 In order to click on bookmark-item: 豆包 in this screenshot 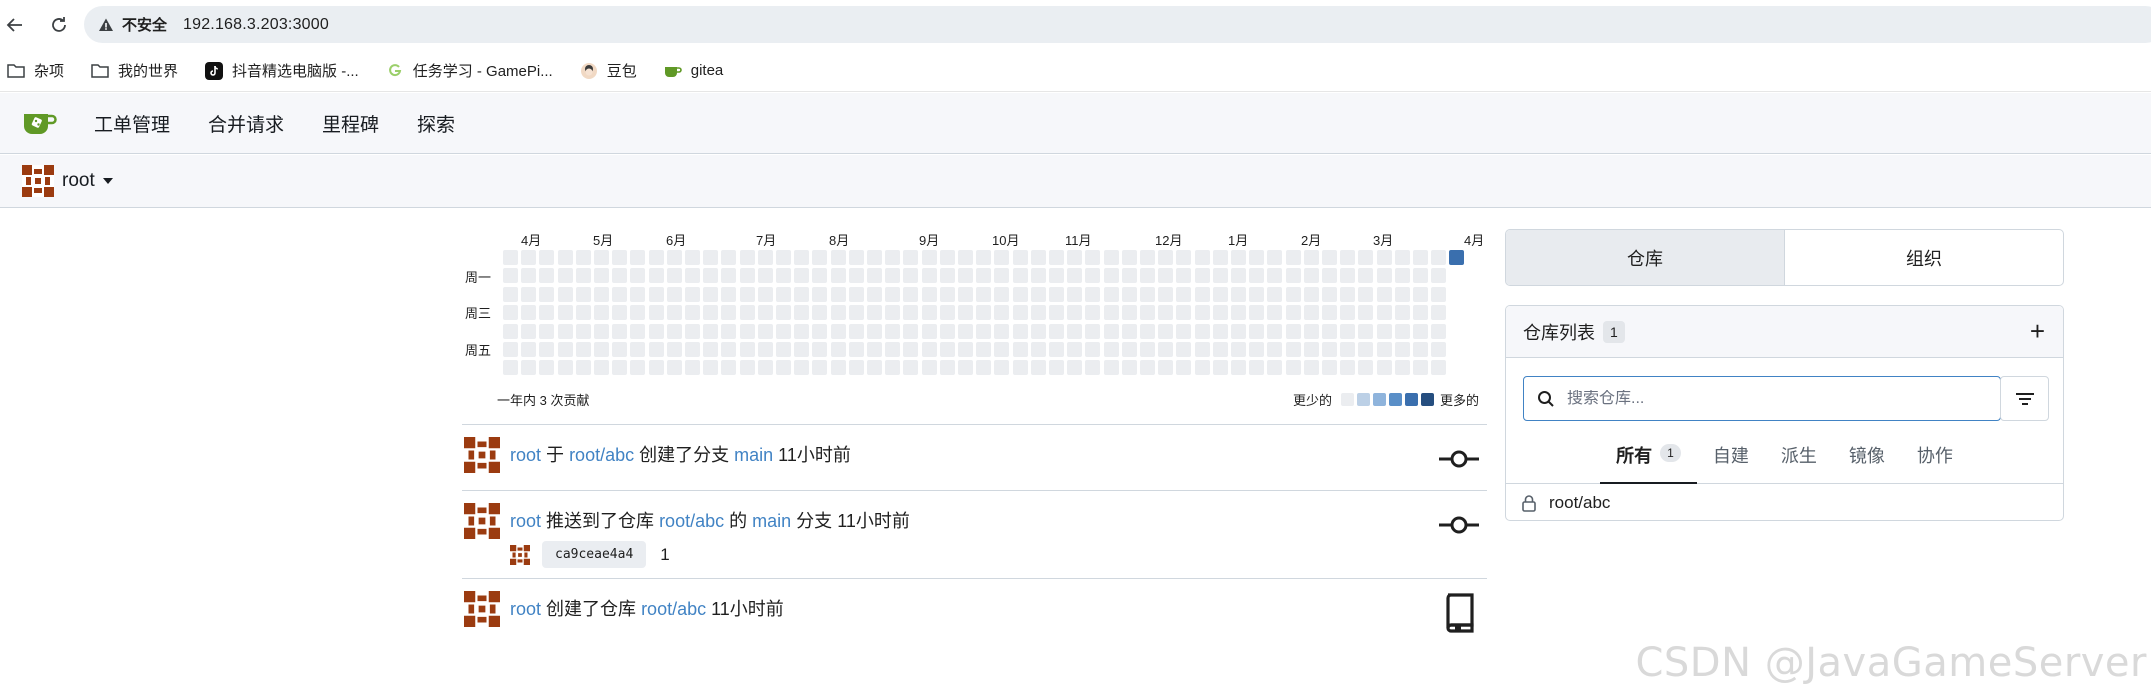, I will do `click(608, 70)`.